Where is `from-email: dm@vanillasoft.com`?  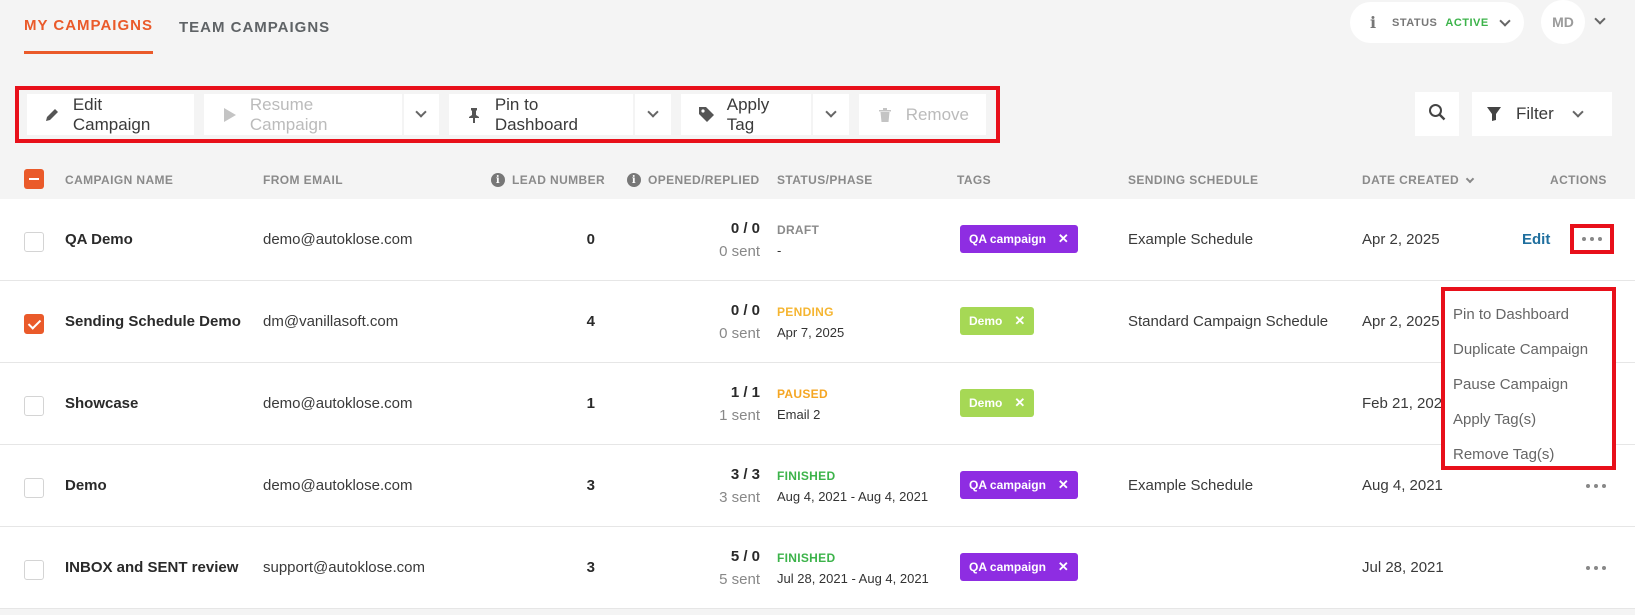
from-email: dm@vanillasoft.com is located at coordinates (331, 321).